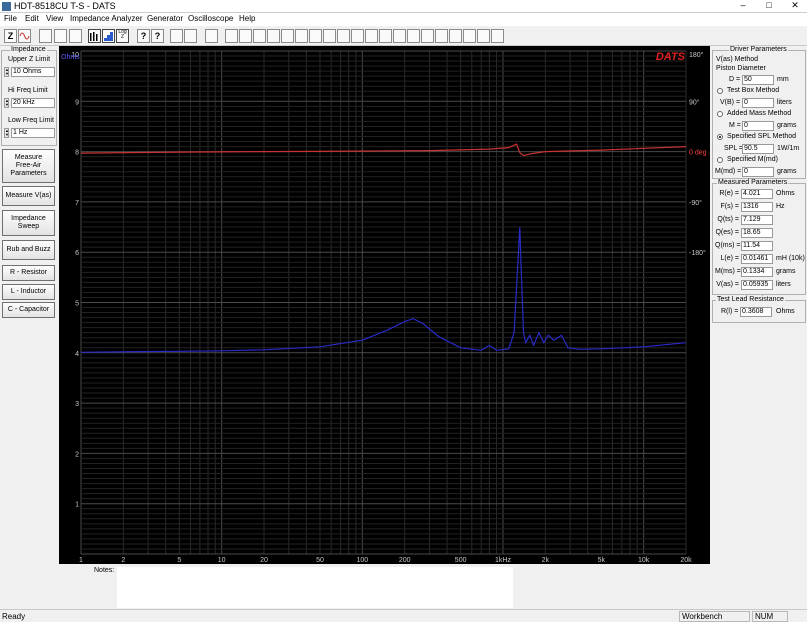 Image resolution: width=807 pixels, height=622 pixels. Describe the element at coordinates (176, 36) in the screenshot. I see `toolbar-button-a` at that location.